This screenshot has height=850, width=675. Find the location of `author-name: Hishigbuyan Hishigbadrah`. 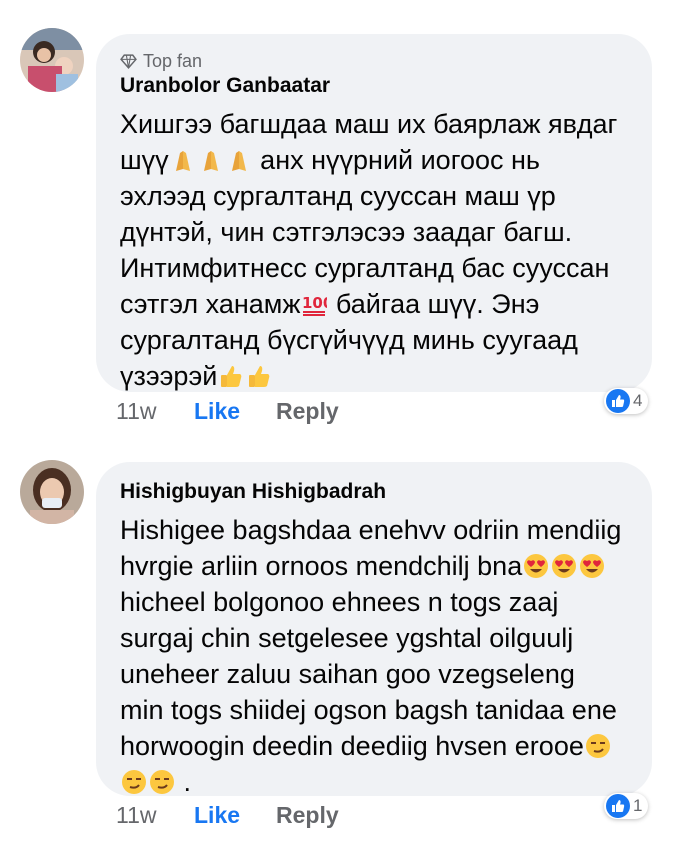

author-name: Hishigbuyan Hishigbadrah is located at coordinates (372, 492).